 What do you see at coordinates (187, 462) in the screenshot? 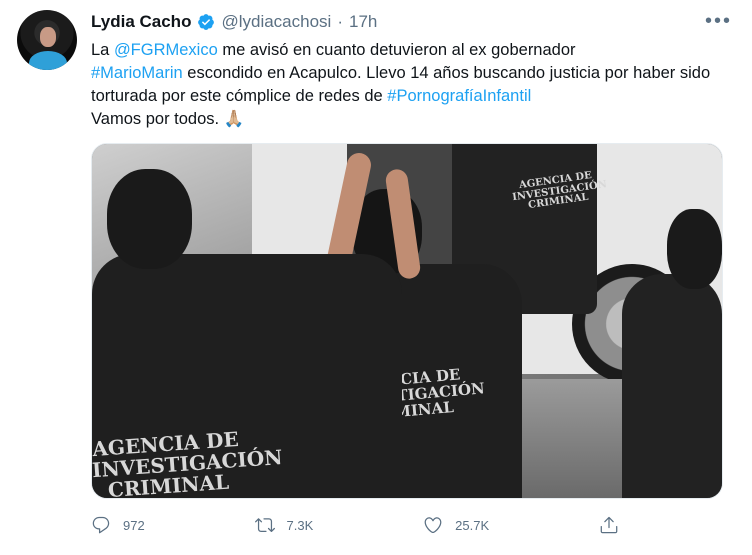
I see `vest-text-left: AGENCIA DE INVESTIGACIÓN CRIMINAL` at bounding box center [187, 462].